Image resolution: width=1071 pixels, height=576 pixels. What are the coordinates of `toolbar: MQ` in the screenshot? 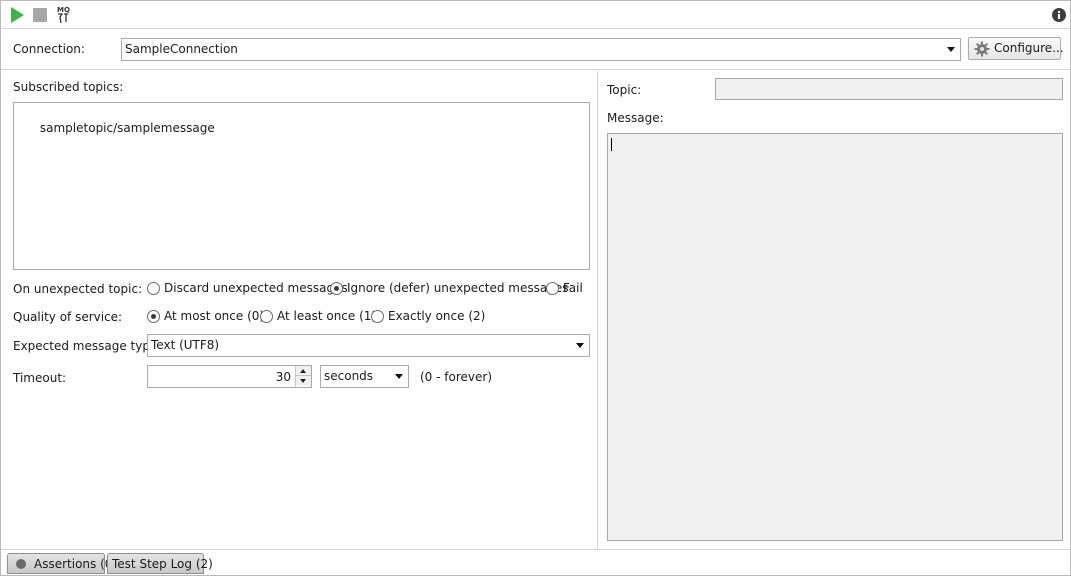 It's located at (535, 15).